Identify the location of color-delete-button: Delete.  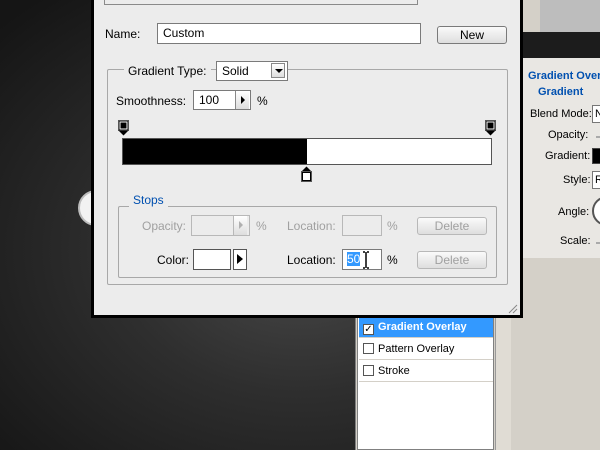
(452, 260).